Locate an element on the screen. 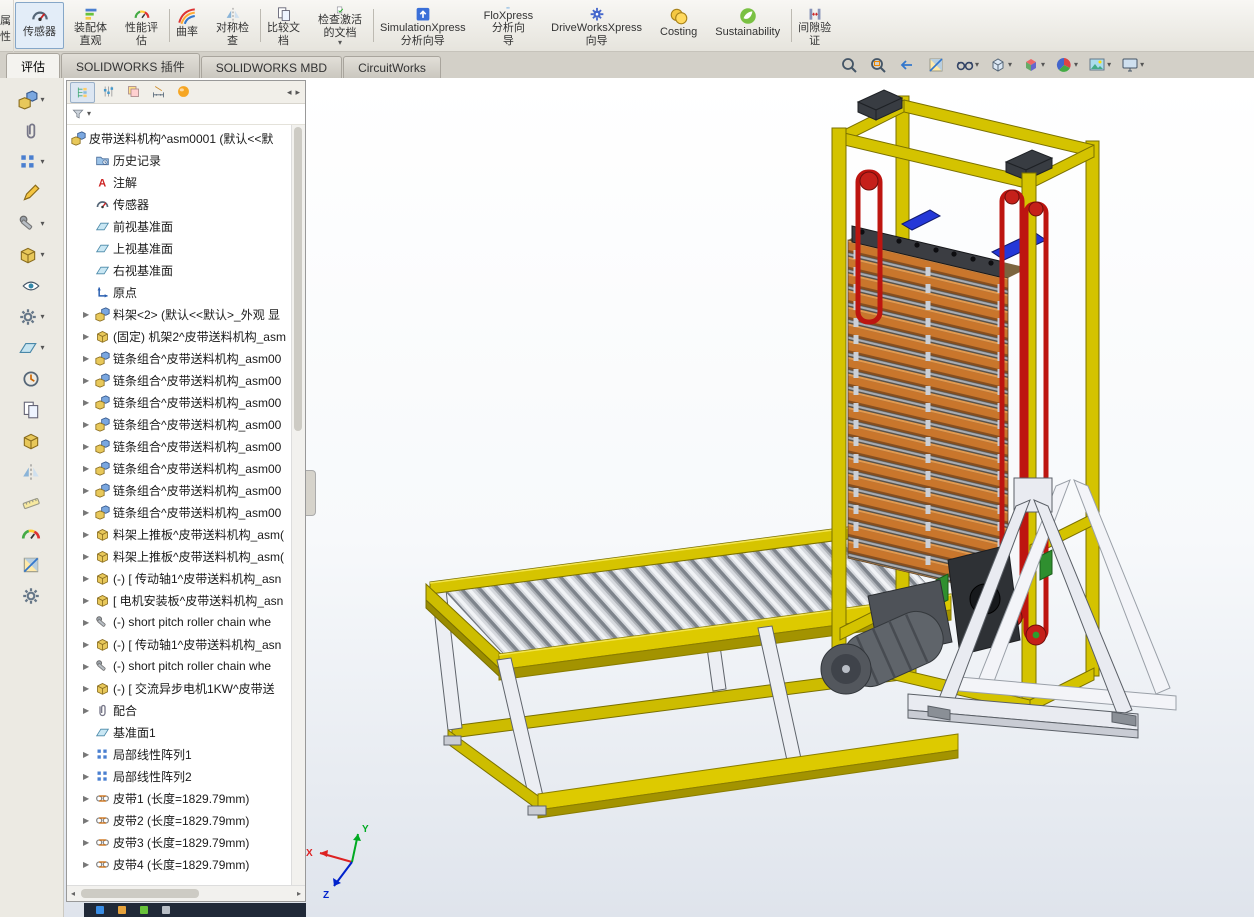  section-properties-button is located at coordinates (32, 565).